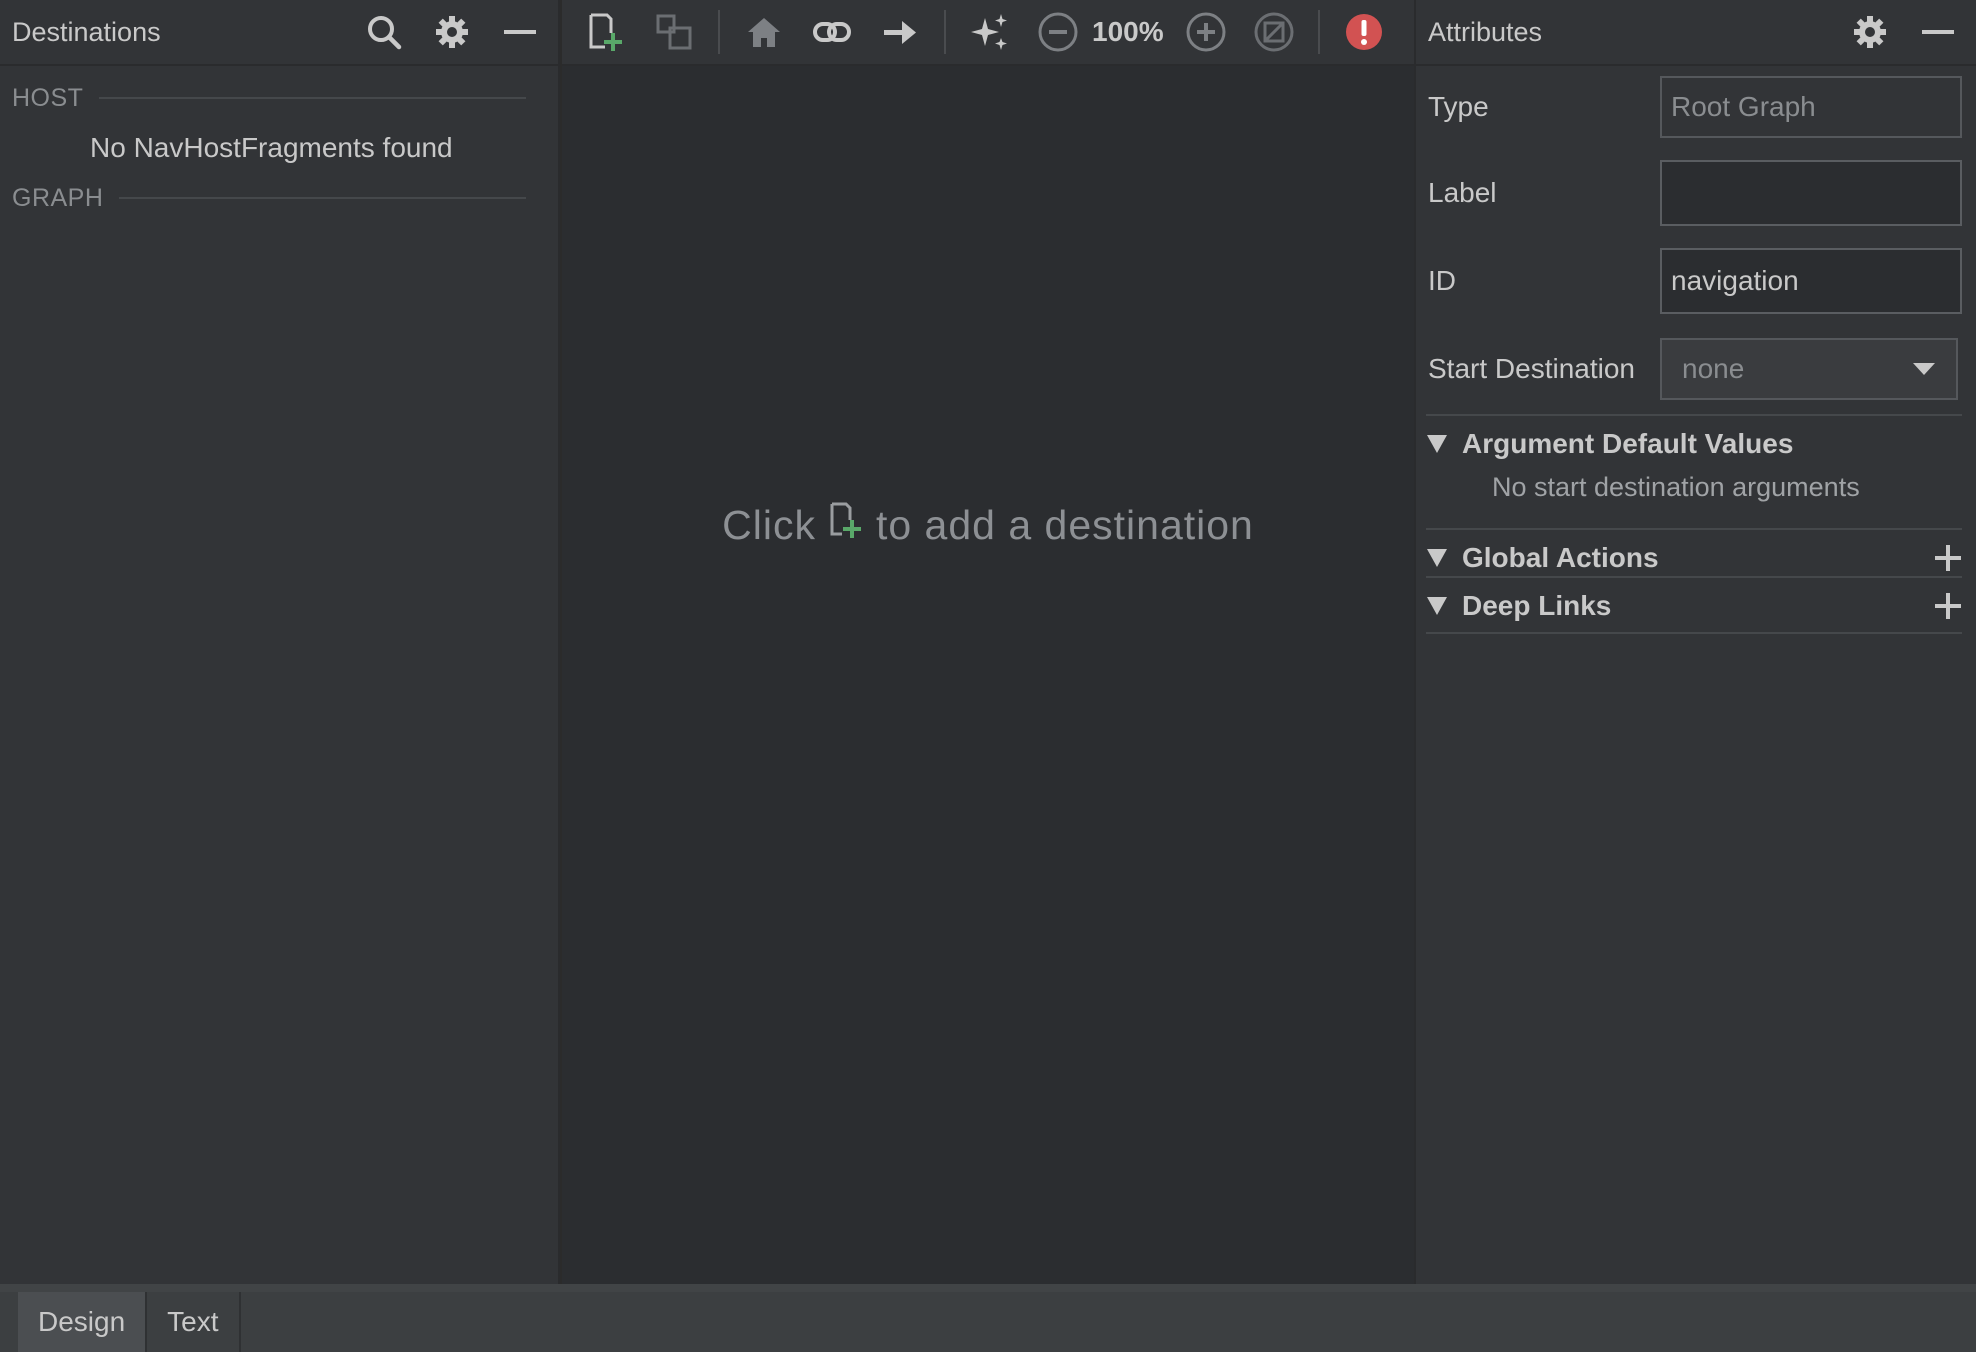 This screenshot has width=1976, height=1352. Describe the element at coordinates (1676, 487) in the screenshot. I see `argument-default-values-empty: No start destination arguments` at that location.